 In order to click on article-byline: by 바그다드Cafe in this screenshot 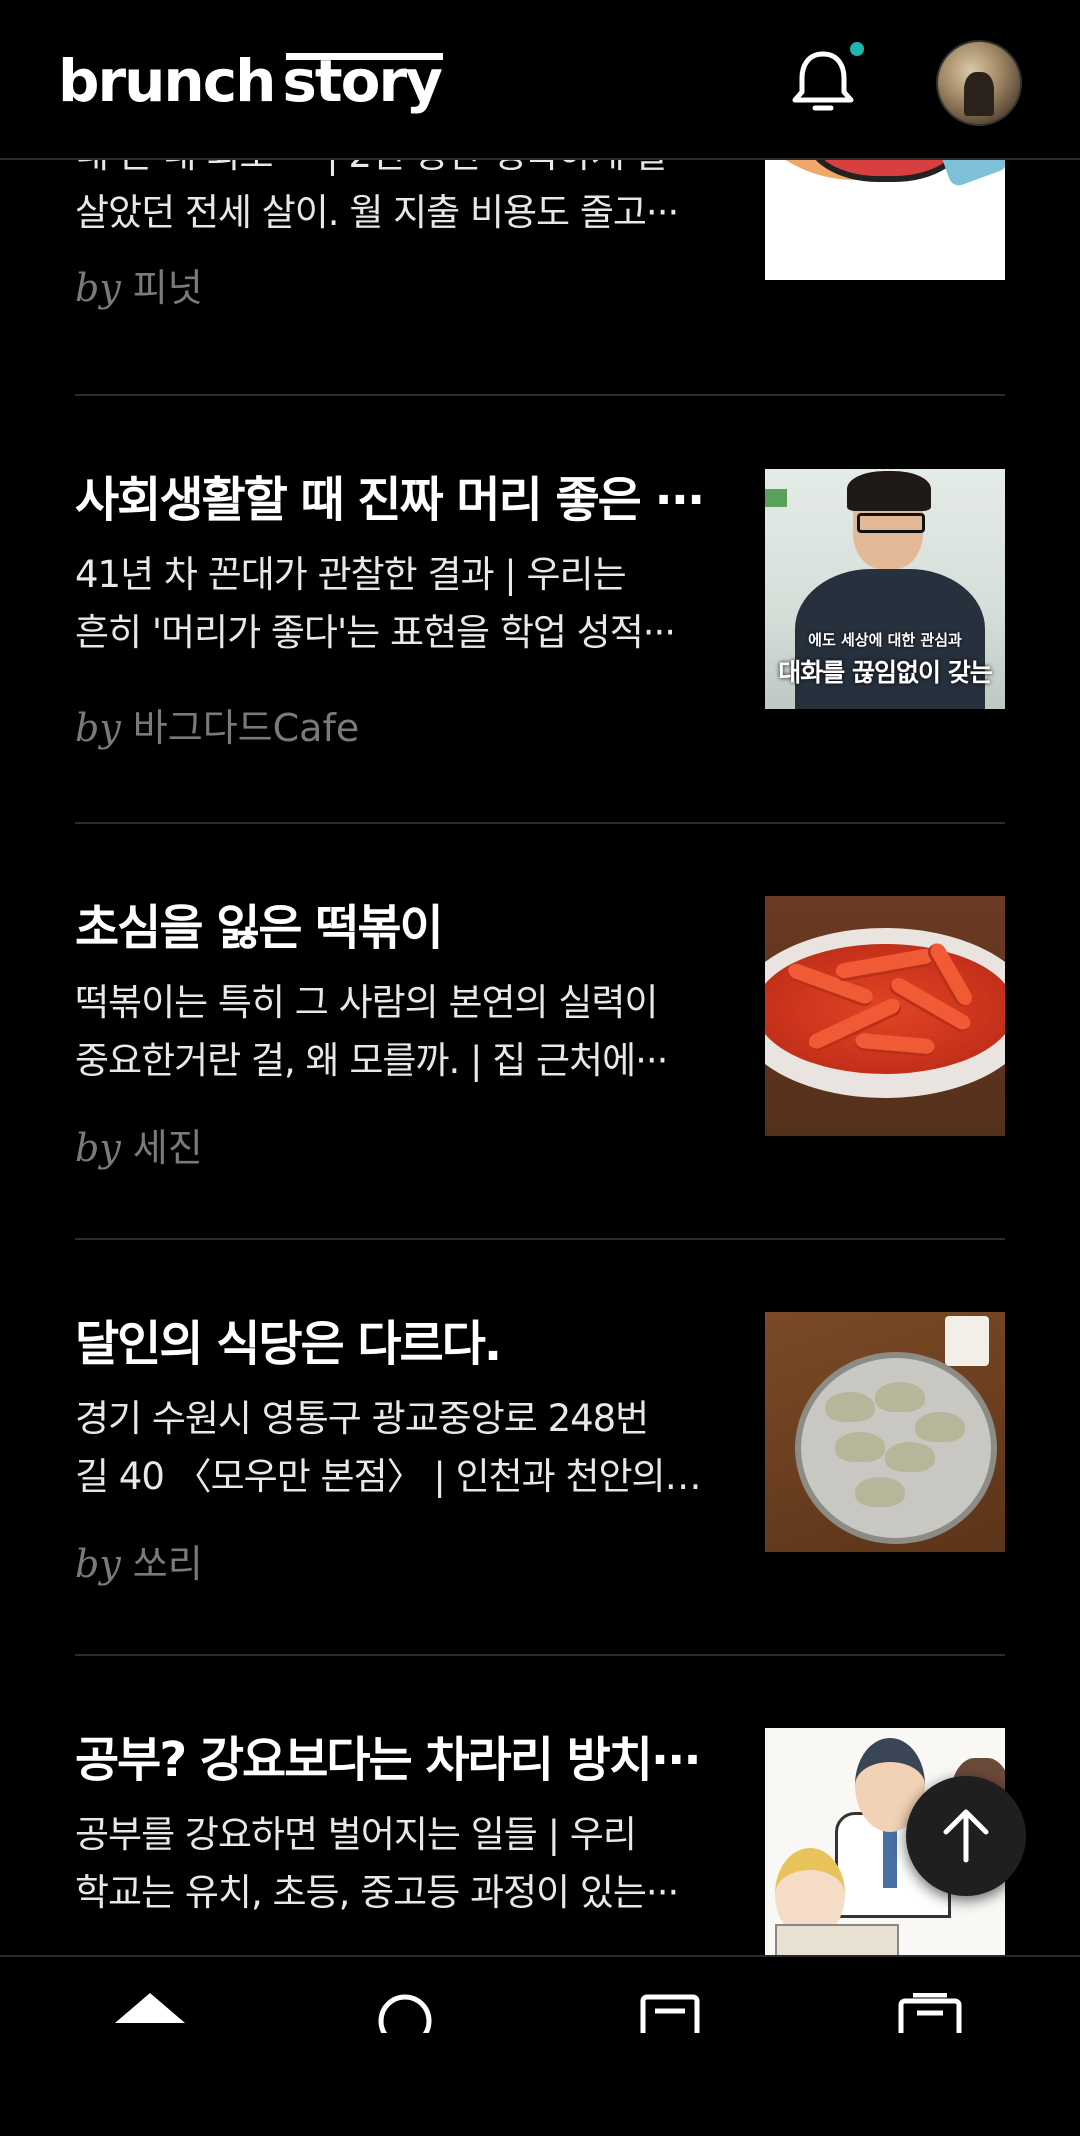, I will do `click(217, 728)`.